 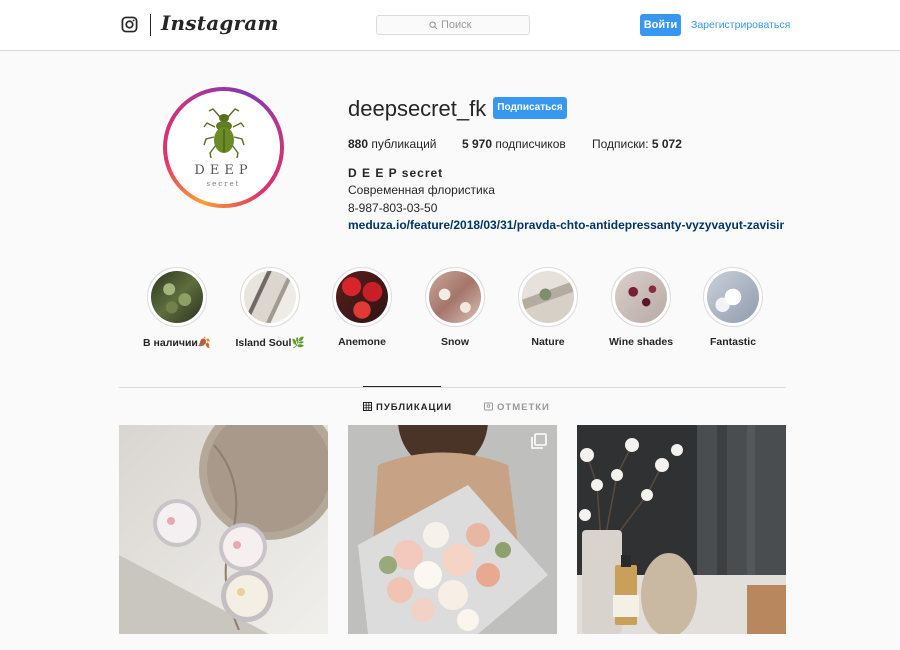 What do you see at coordinates (177, 343) in the screenshot?
I see `highlight-label: В наличии🍂` at bounding box center [177, 343].